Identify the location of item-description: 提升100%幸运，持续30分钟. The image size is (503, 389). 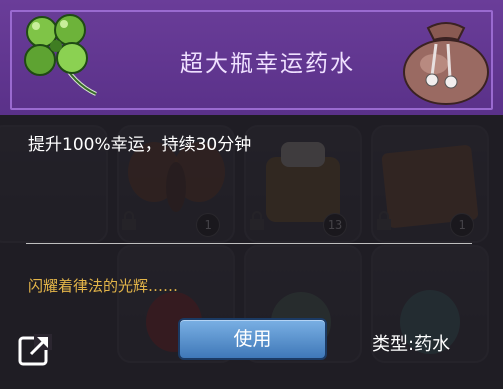
(140, 145).